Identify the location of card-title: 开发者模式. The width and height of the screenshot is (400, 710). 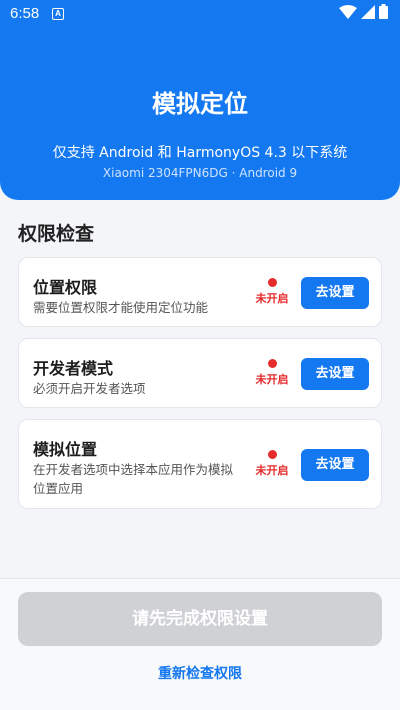
(73, 368).